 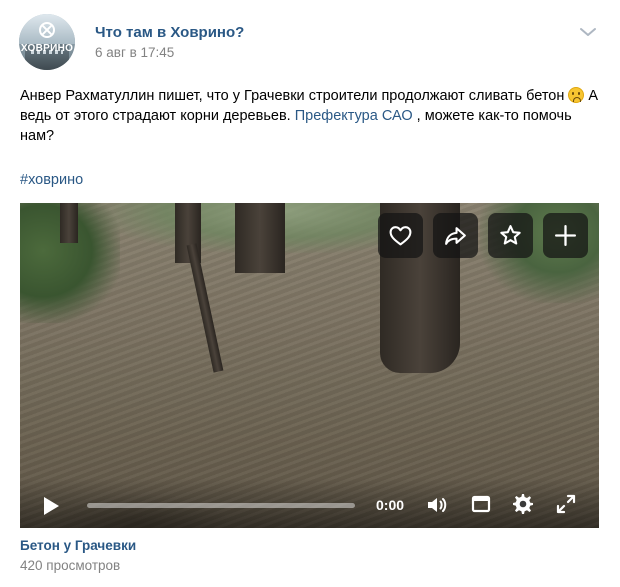 I want to click on chevron-down-icon, so click(x=588, y=32).